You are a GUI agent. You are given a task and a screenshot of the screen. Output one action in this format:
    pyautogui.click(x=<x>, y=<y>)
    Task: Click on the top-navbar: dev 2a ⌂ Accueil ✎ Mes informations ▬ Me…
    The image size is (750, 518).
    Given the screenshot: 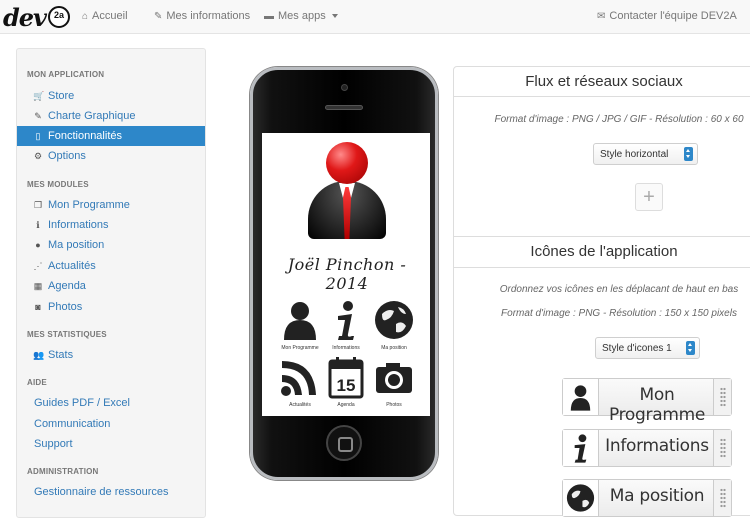 What is the action you would take?
    pyautogui.click(x=375, y=17)
    